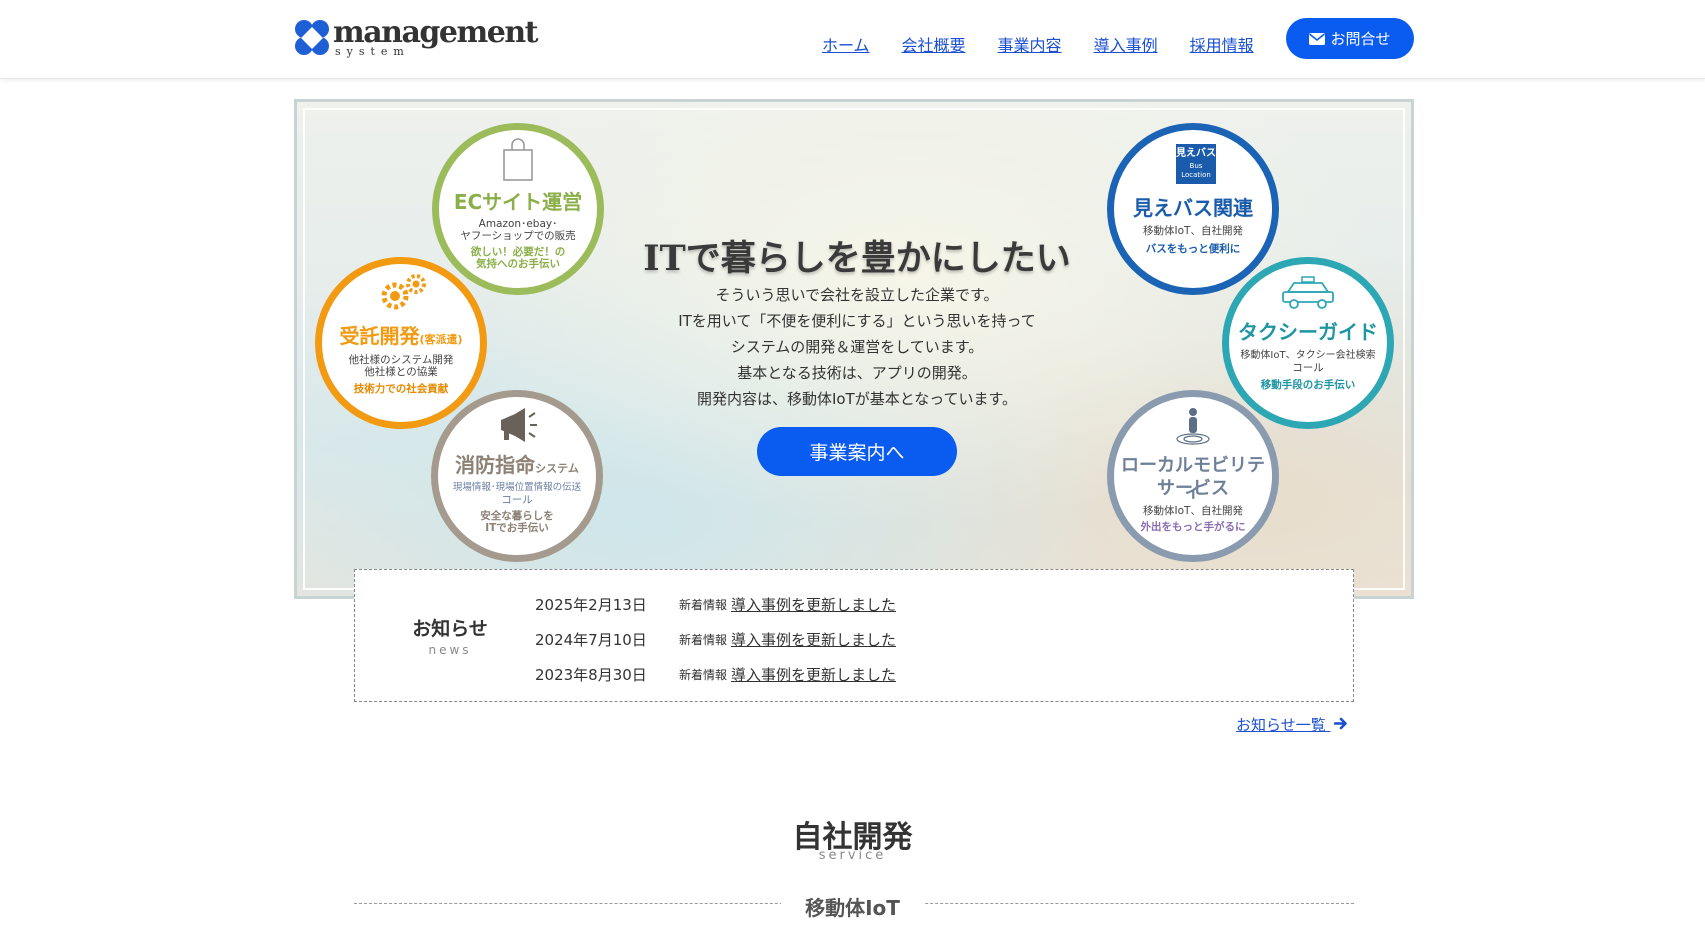 Image resolution: width=1705 pixels, height=944 pixels. Describe the element at coordinates (857, 451) in the screenshot. I see `business-info-button: 事業案内へ` at that location.